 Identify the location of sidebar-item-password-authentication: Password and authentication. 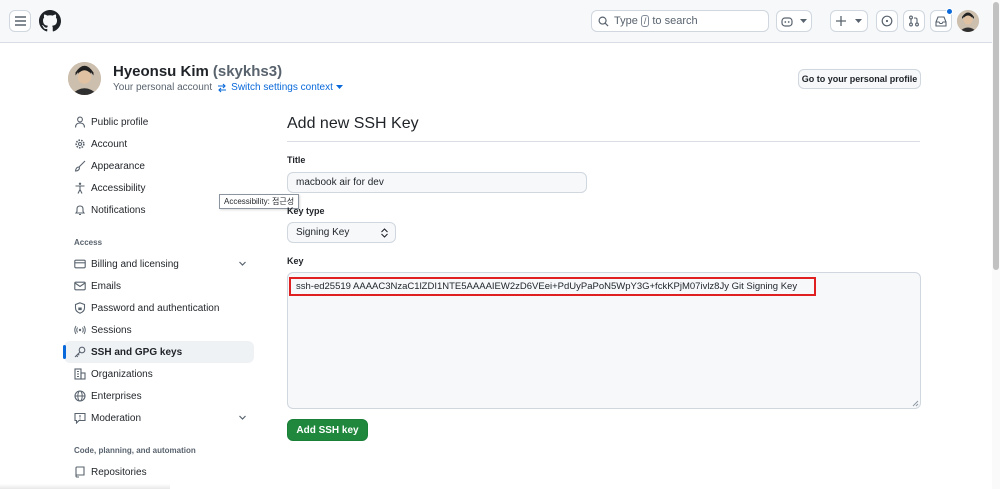
(159, 308).